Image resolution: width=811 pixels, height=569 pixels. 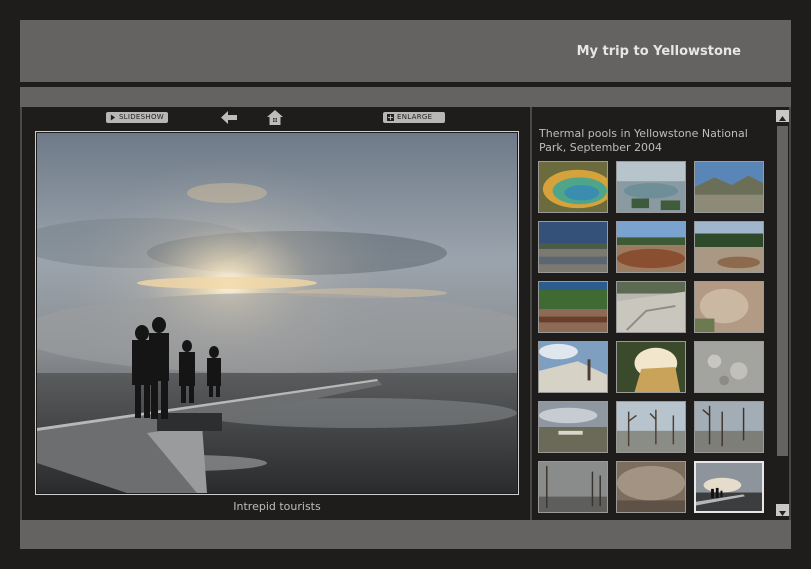 What do you see at coordinates (277, 506) in the screenshot?
I see `photo-caption: Intrepid tourists` at bounding box center [277, 506].